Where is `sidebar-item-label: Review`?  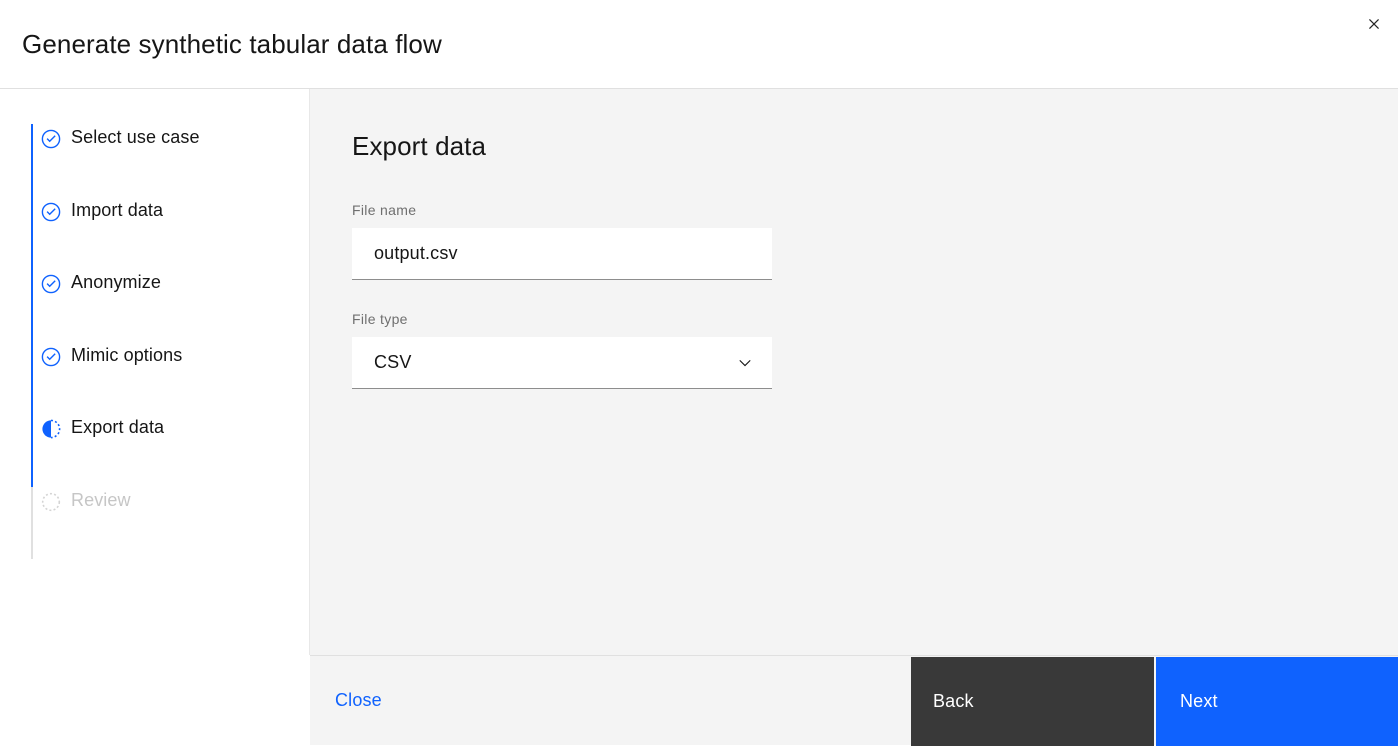
sidebar-item-label: Review is located at coordinates (101, 499).